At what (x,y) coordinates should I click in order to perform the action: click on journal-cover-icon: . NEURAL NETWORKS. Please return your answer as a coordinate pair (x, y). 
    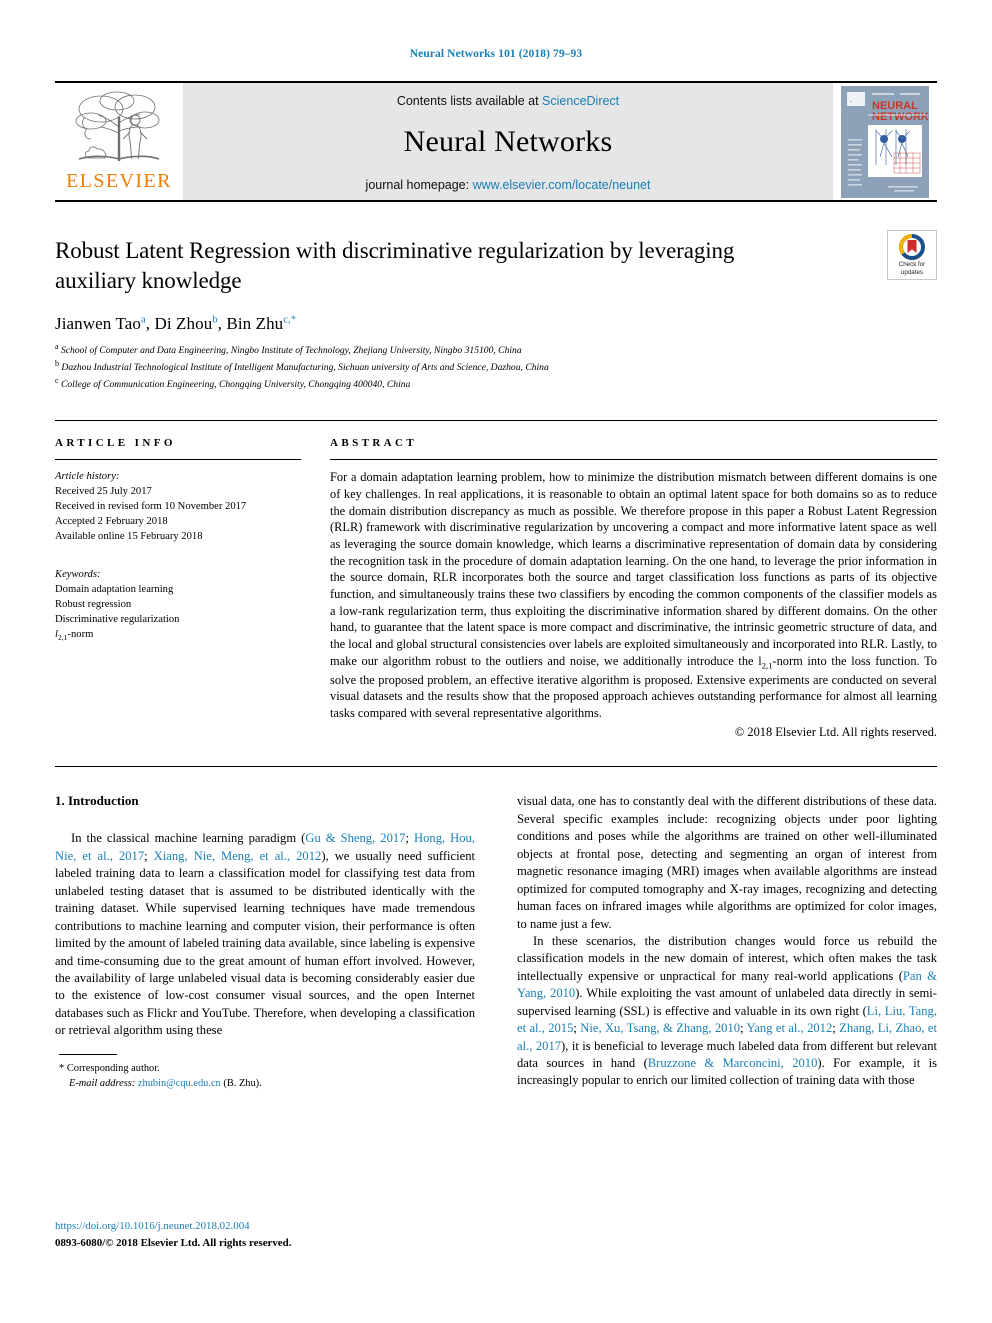
    Looking at the image, I should click on (885, 141).